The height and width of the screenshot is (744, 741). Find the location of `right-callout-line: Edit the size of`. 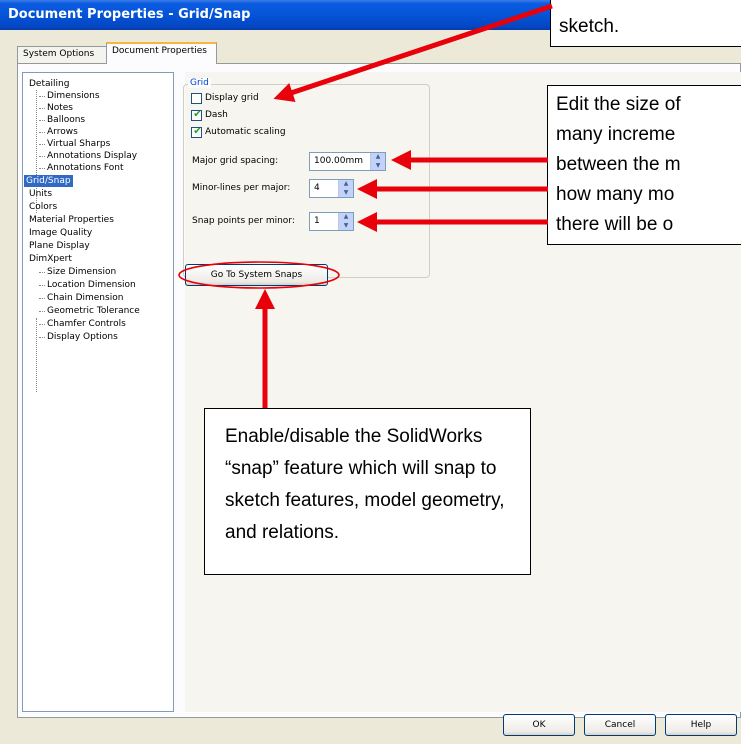

right-callout-line: Edit the size of is located at coordinates (618, 104).